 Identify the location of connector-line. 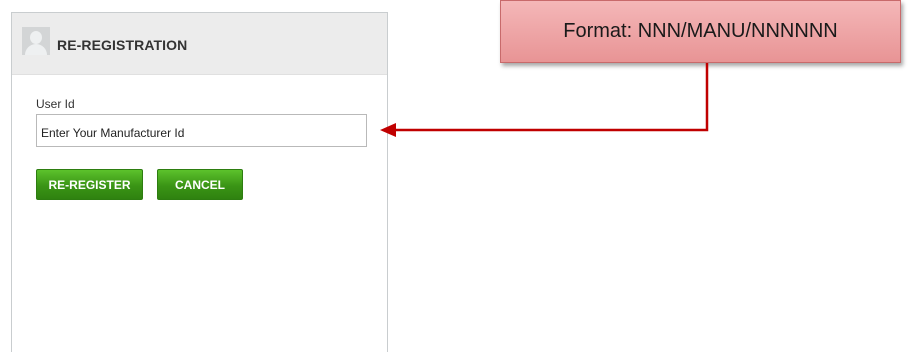
(552, 97).